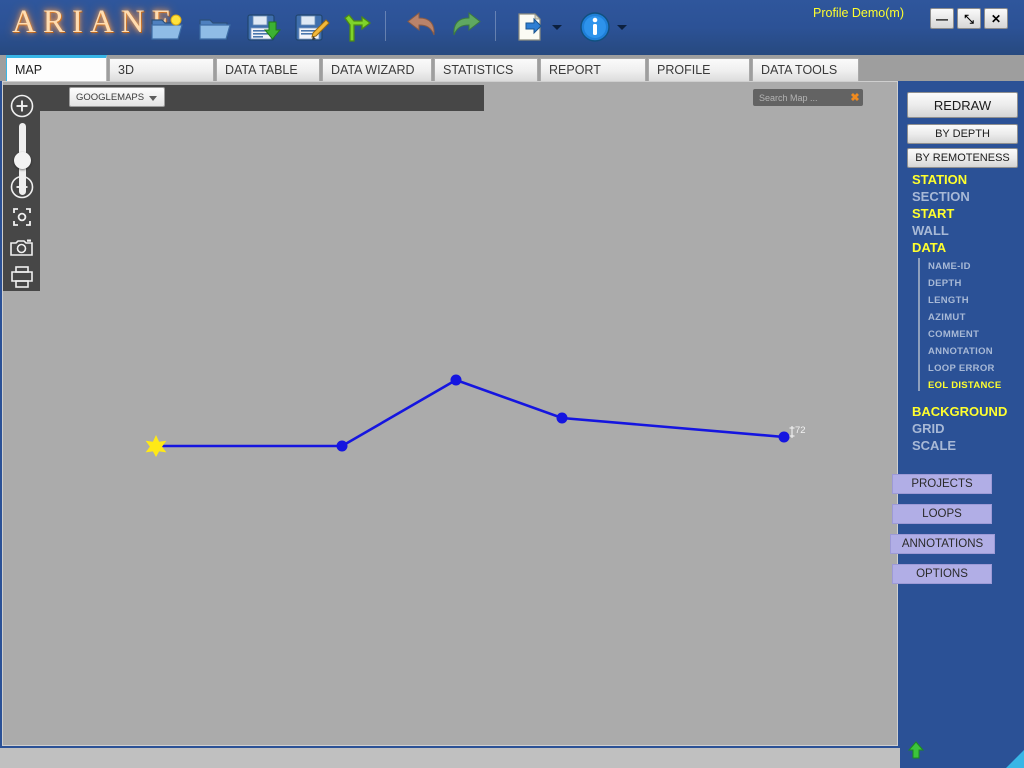  I want to click on tab-report: REPORT, so click(593, 69).